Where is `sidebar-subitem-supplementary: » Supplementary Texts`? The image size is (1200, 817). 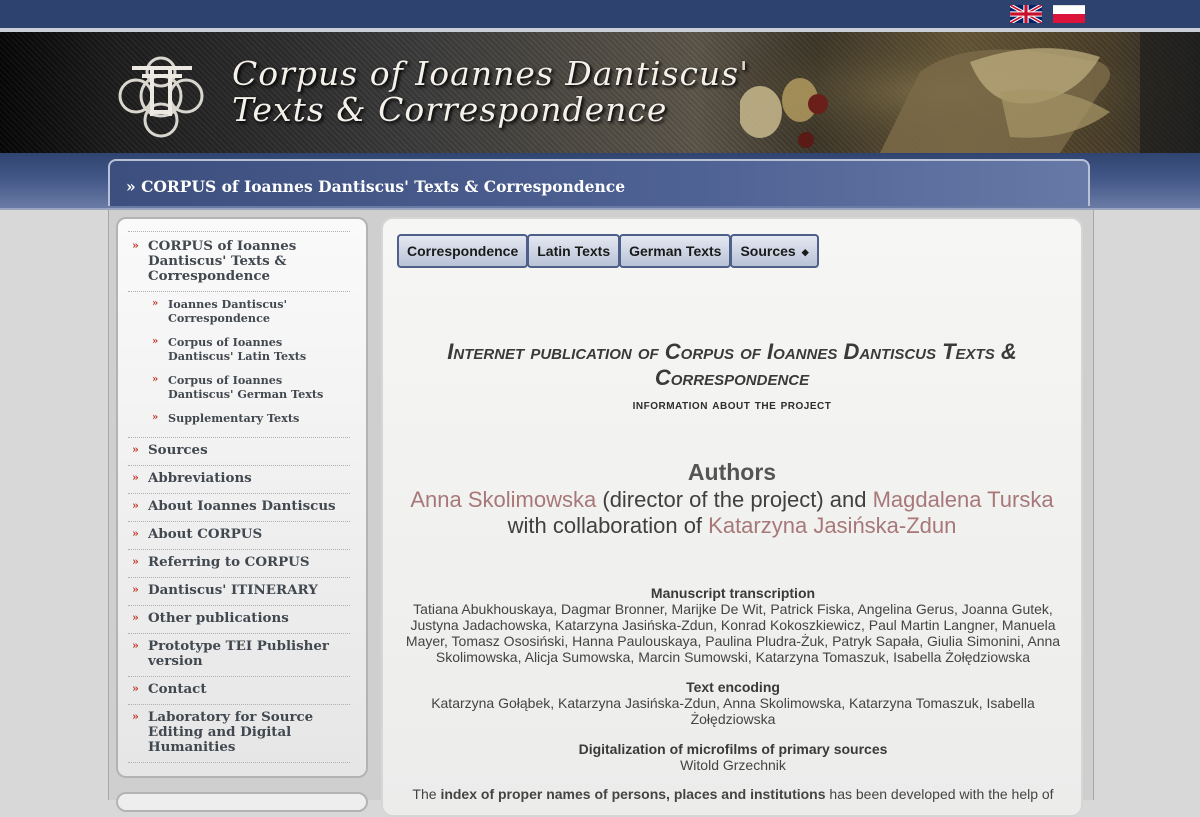
sidebar-subitem-supplementary: » Supplementary Texts is located at coordinates (239, 423).